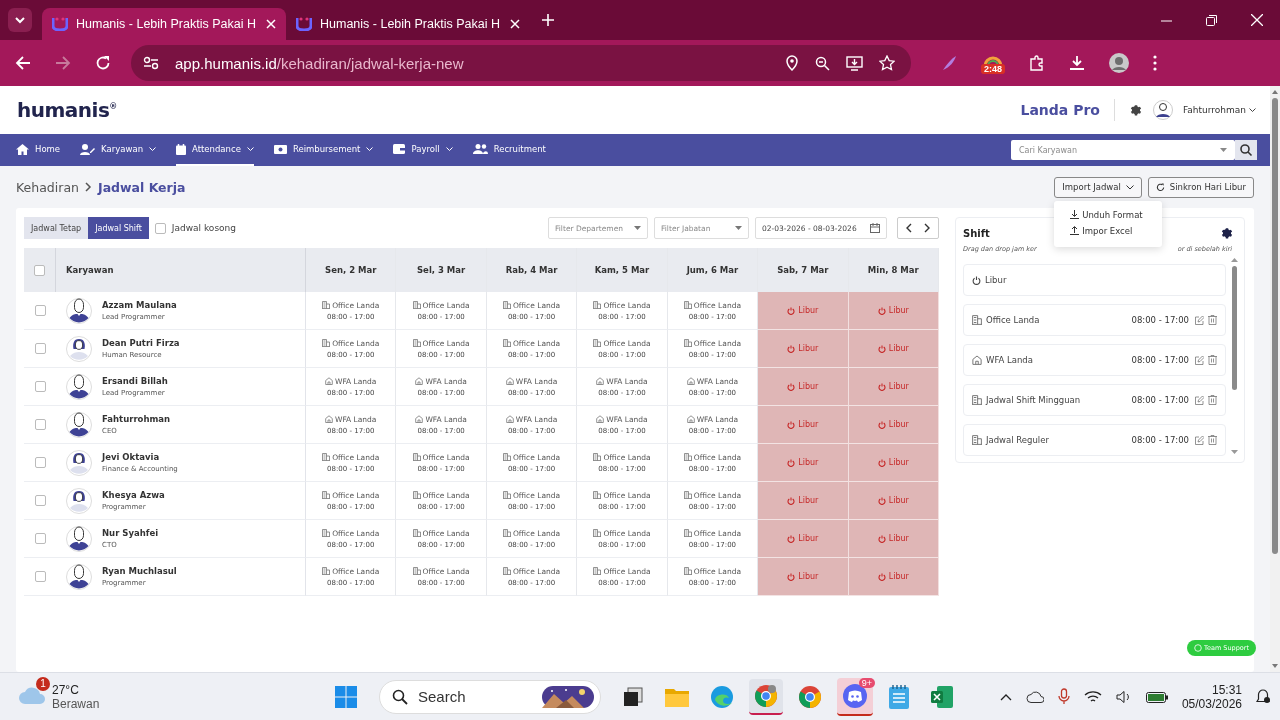 The width and height of the screenshot is (1280, 720). What do you see at coordinates (1211, 20) in the screenshot?
I see `restore-icon` at bounding box center [1211, 20].